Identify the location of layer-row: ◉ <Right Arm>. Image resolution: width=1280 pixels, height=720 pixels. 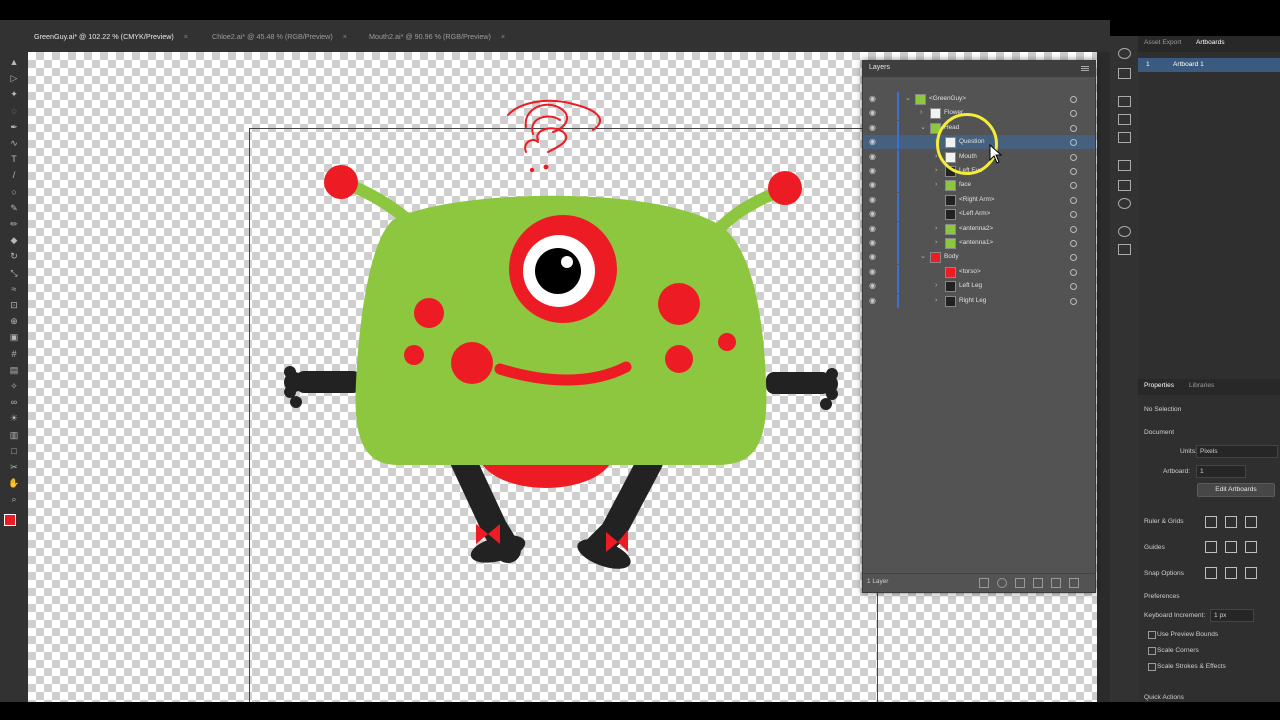
(979, 199).